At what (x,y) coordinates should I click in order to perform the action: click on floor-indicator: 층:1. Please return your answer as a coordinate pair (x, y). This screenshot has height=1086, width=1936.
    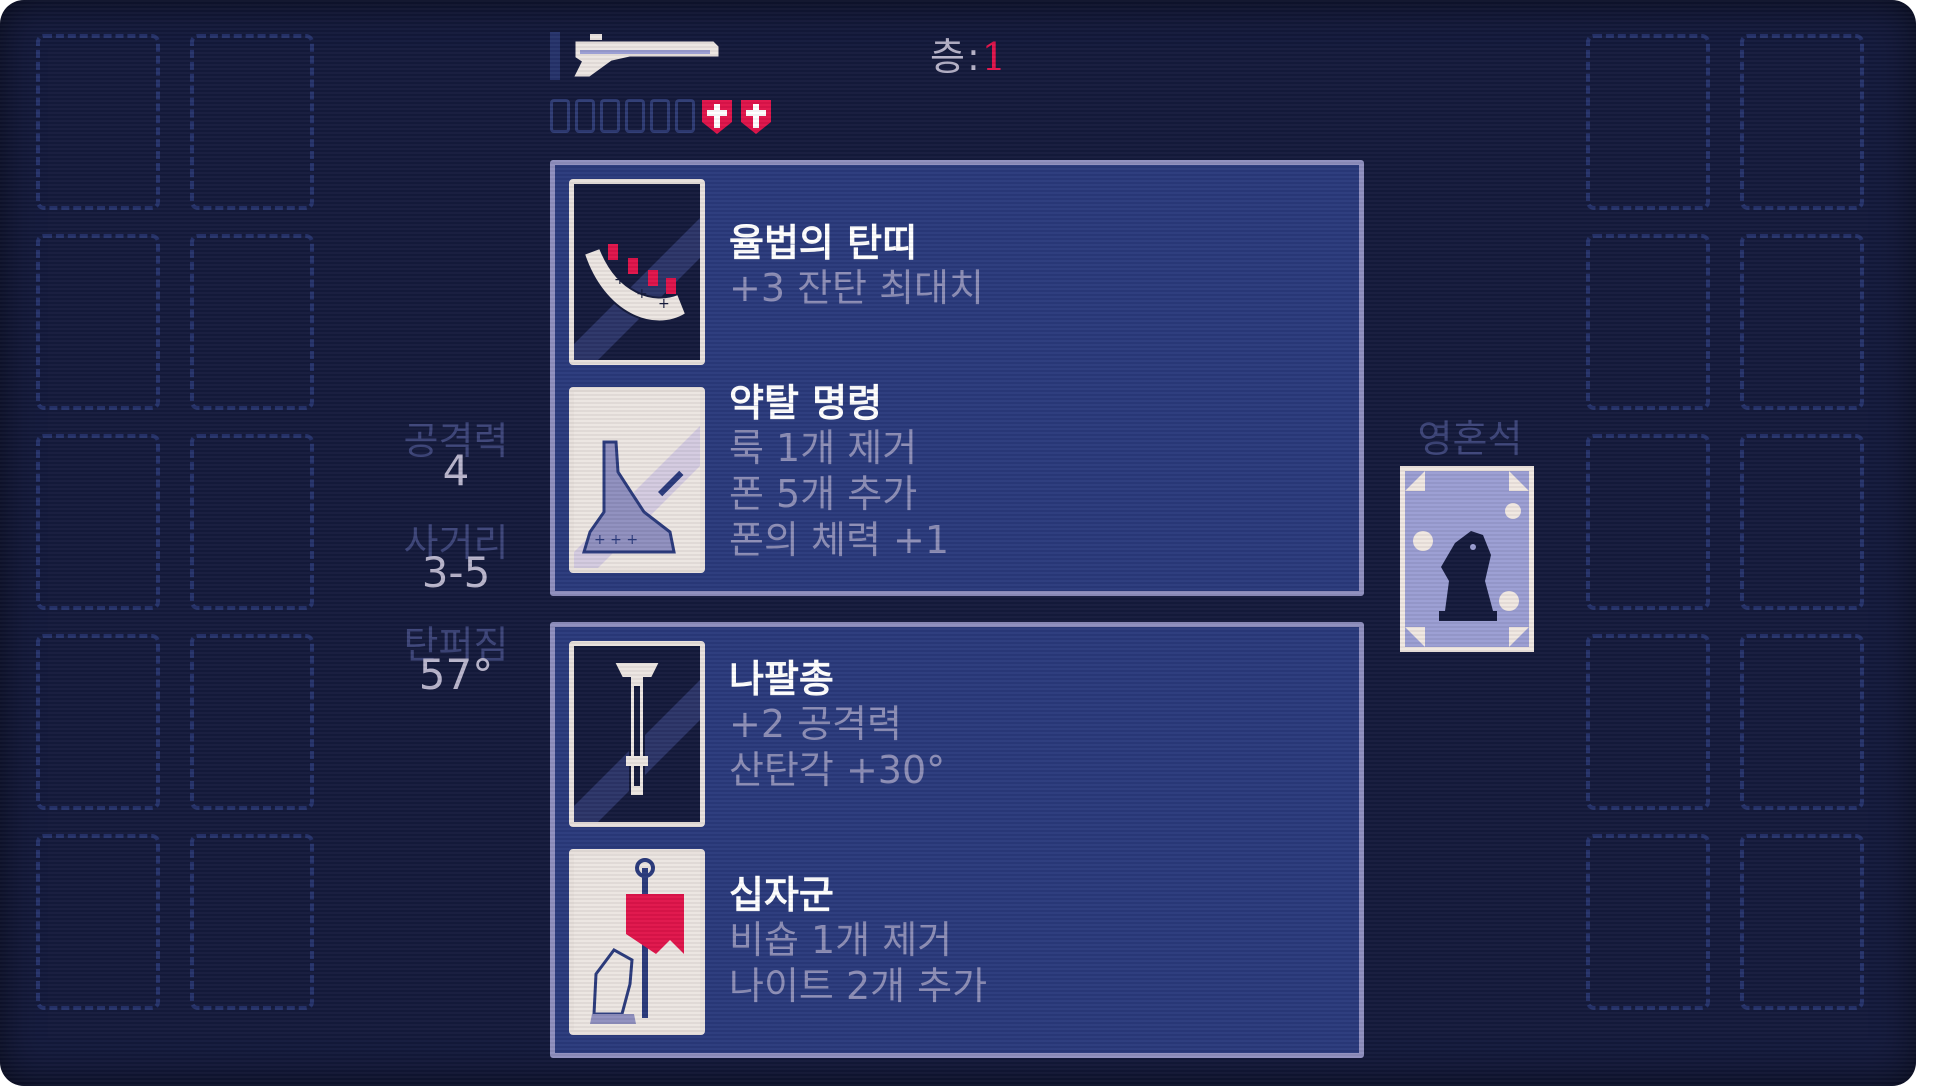
    Looking at the image, I should click on (969, 53).